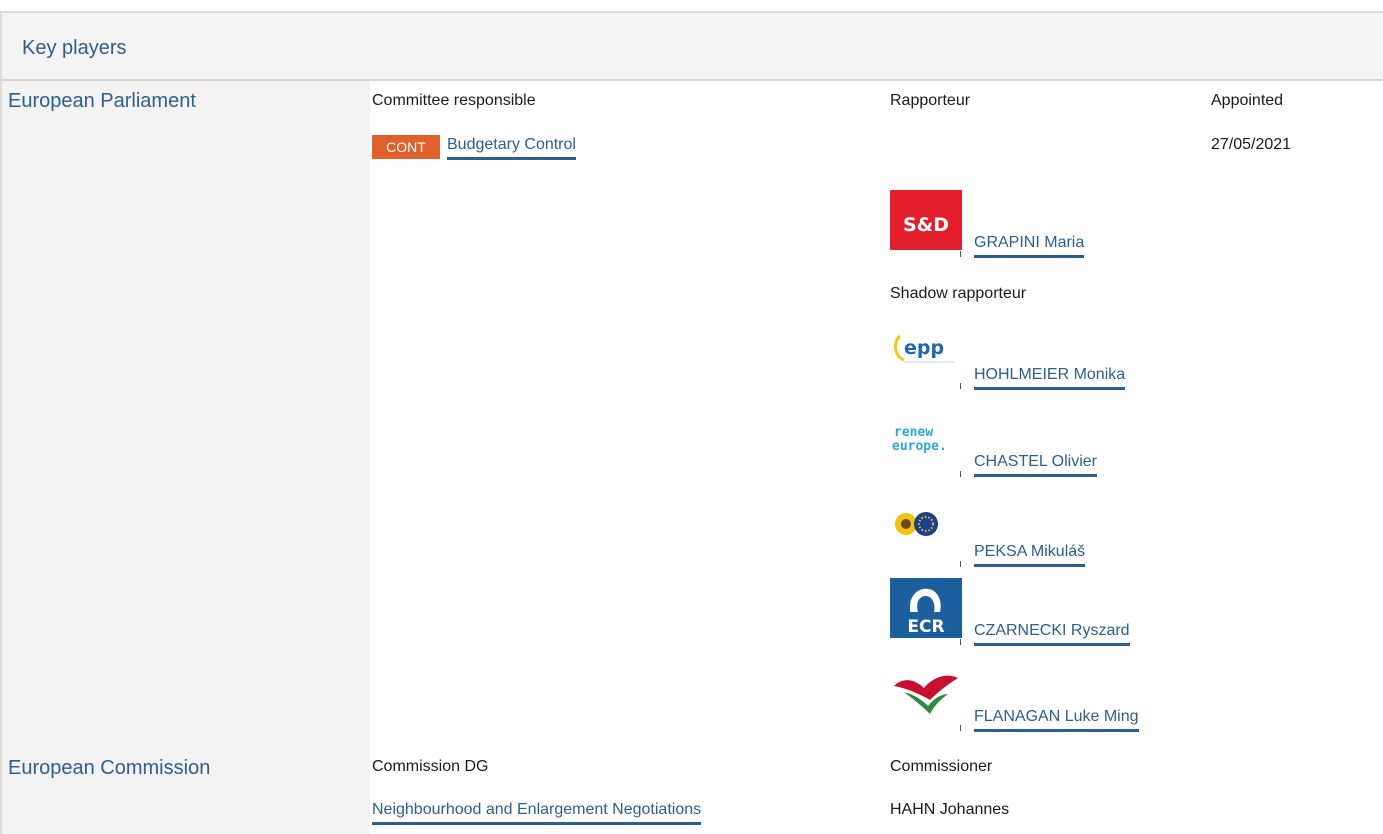 This screenshot has height=834, width=1383. I want to click on panel-title: Key players, so click(74, 48).